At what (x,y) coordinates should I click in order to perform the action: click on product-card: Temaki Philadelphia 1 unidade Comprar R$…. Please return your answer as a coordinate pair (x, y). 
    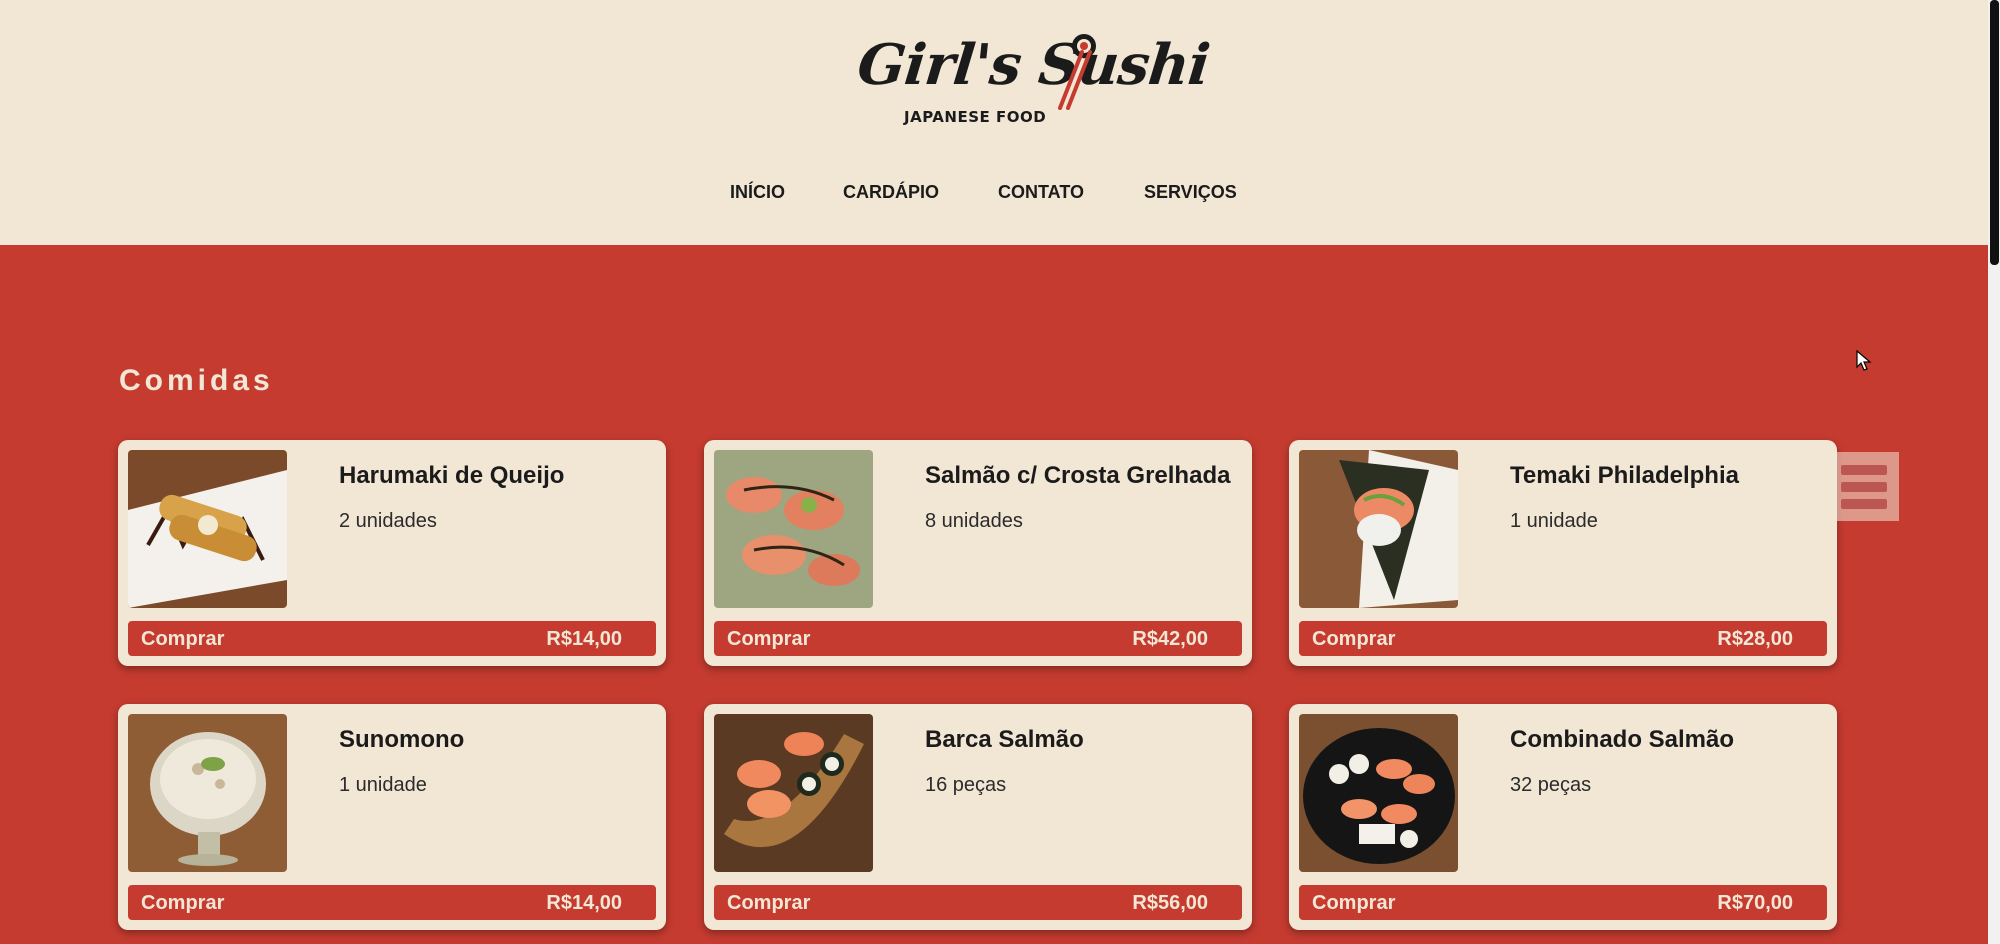
    Looking at the image, I should click on (1563, 553).